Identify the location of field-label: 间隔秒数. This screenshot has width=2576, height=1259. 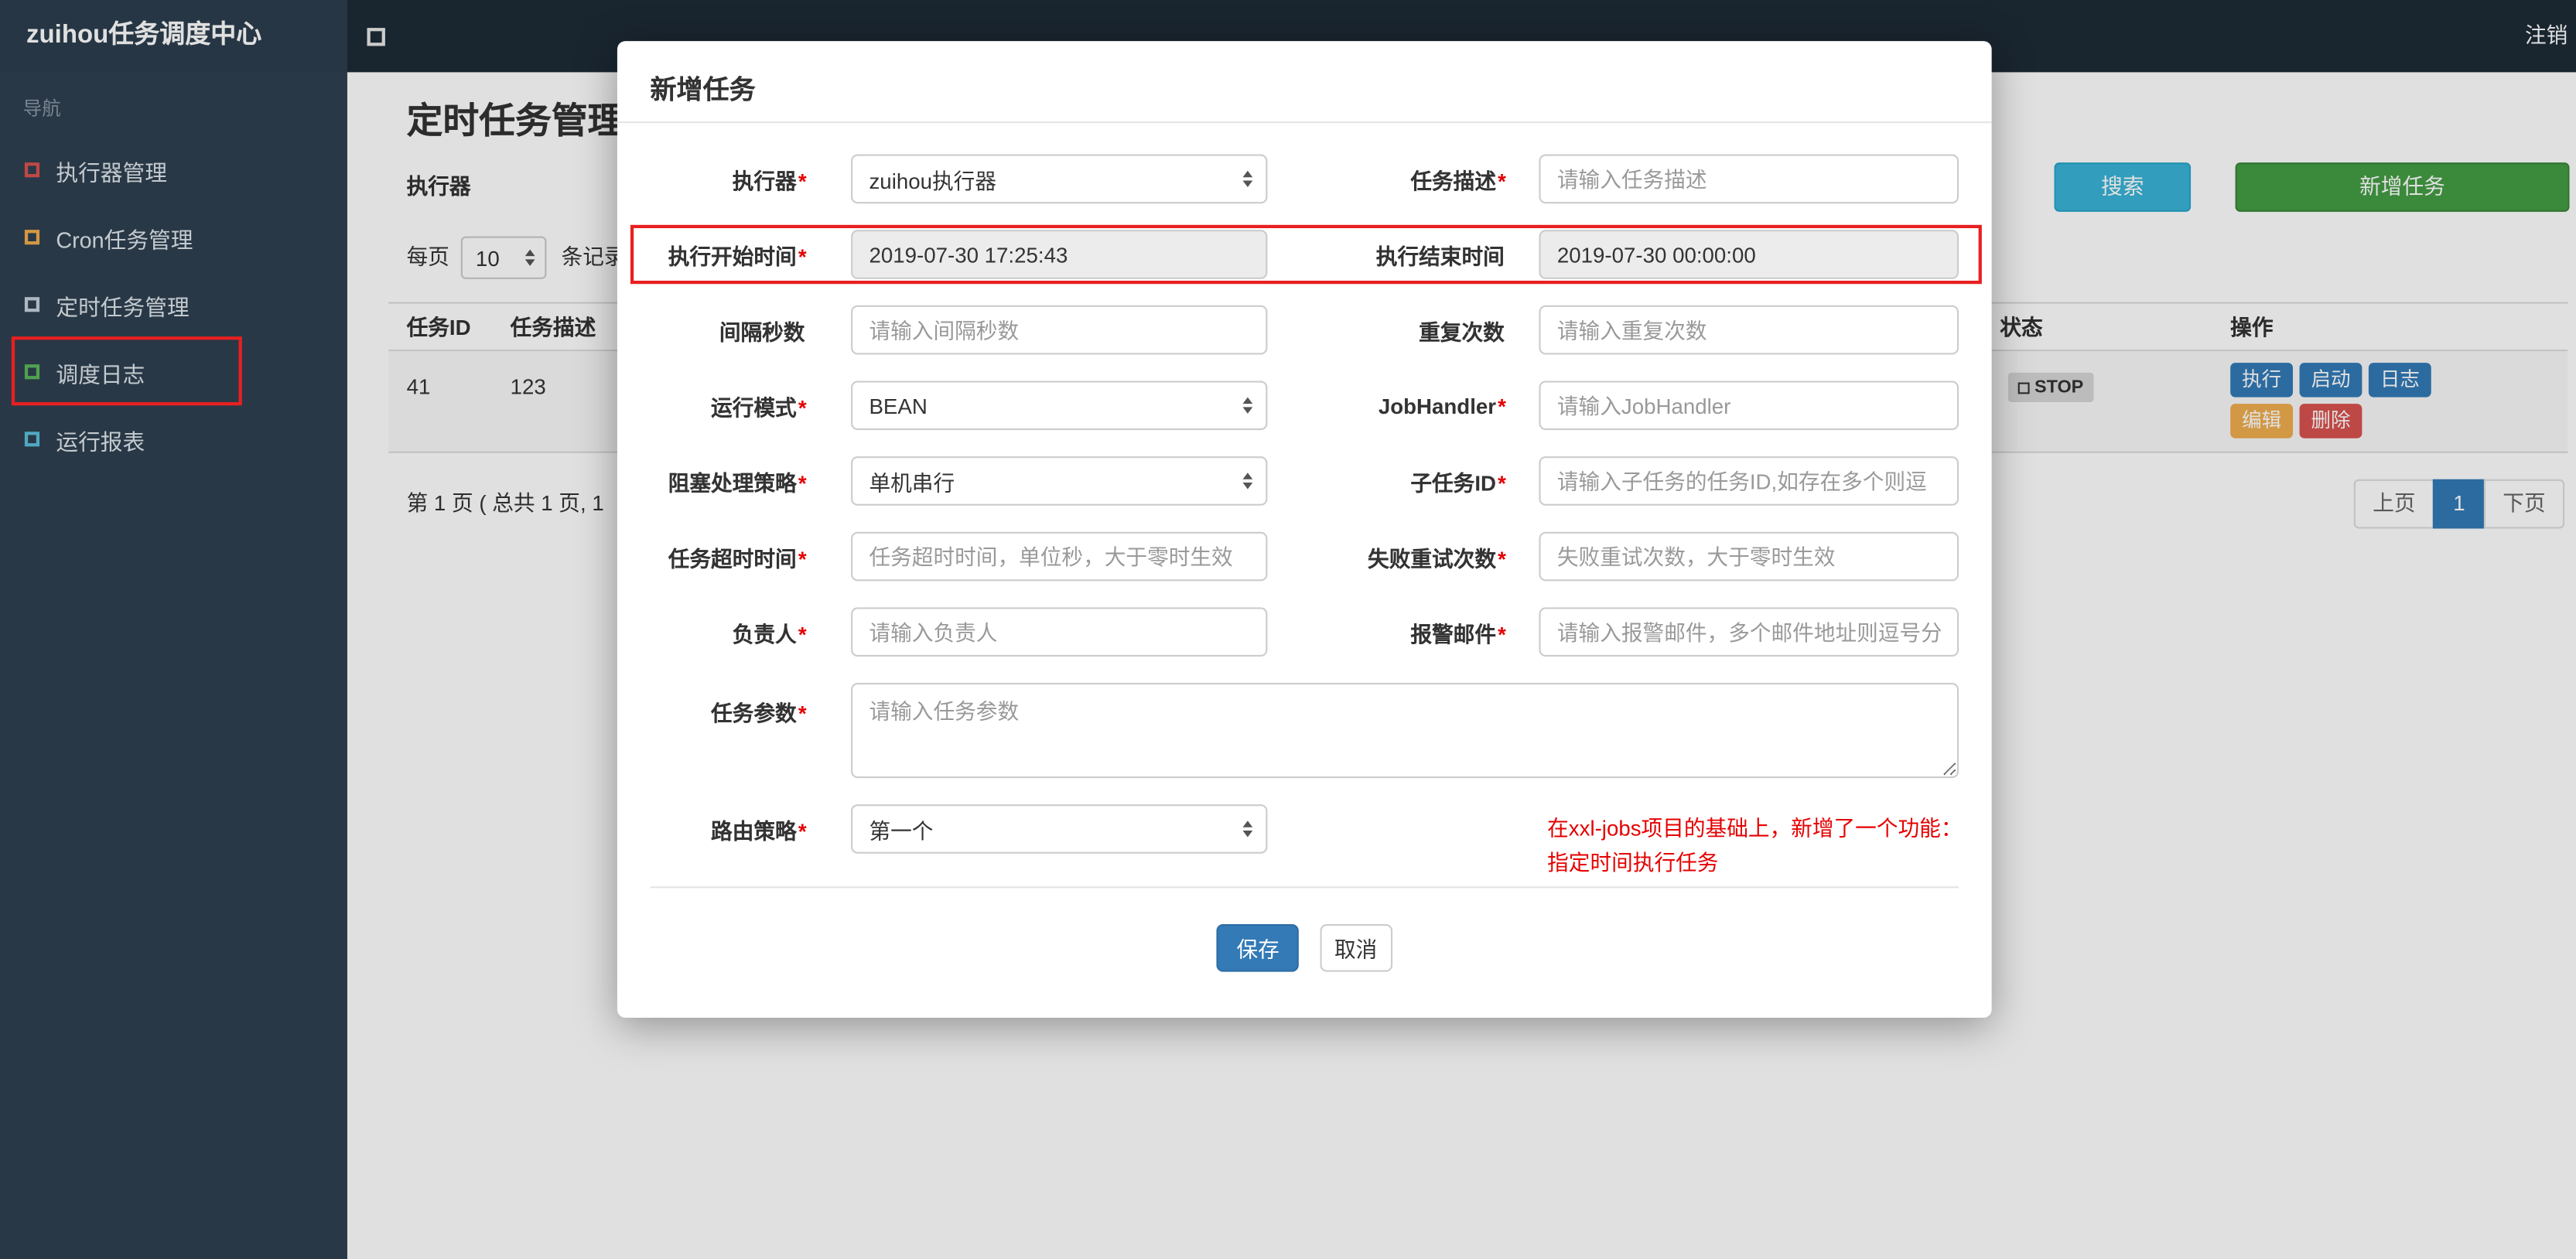
(762, 332).